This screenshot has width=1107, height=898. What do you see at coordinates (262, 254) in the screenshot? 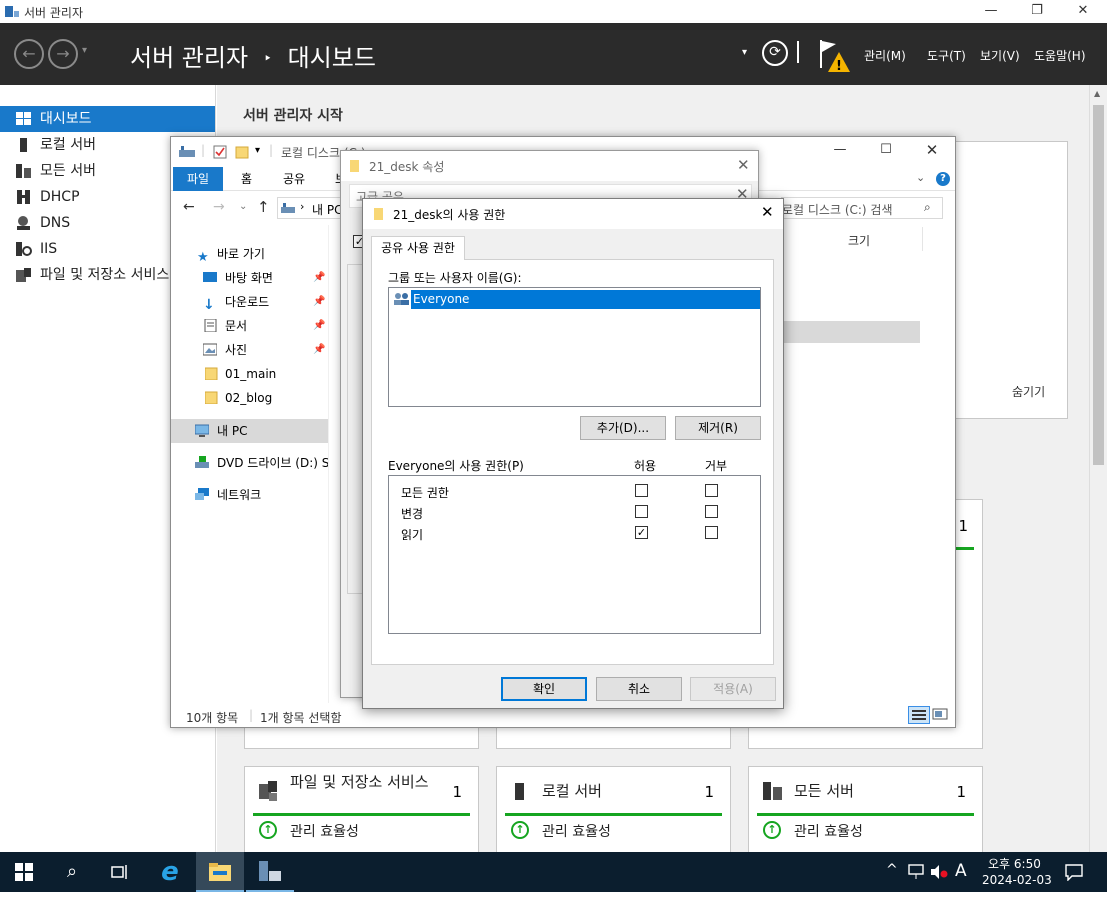
I see `nav-quick-access: ★ 바로 가기` at bounding box center [262, 254].